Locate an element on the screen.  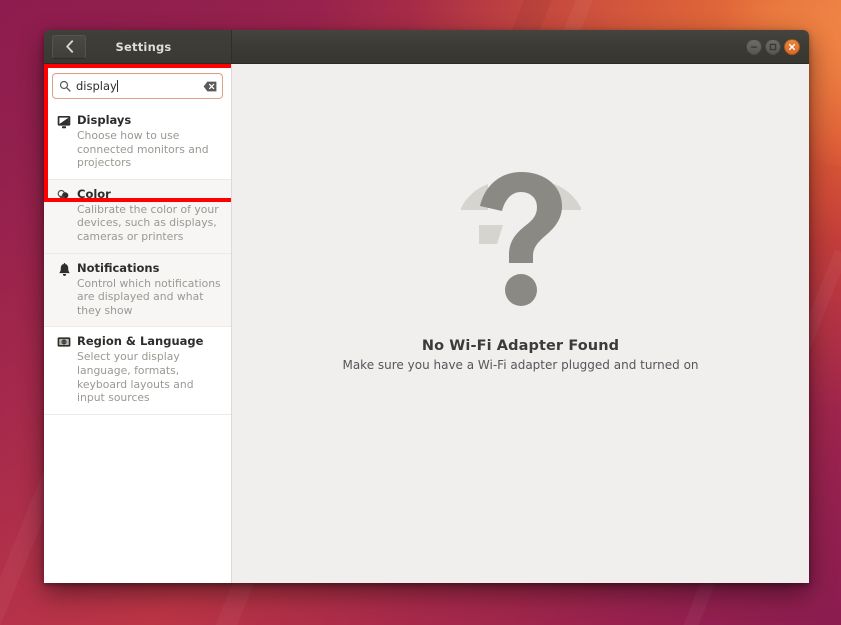
result-title: Notifications is located at coordinates (118, 267).